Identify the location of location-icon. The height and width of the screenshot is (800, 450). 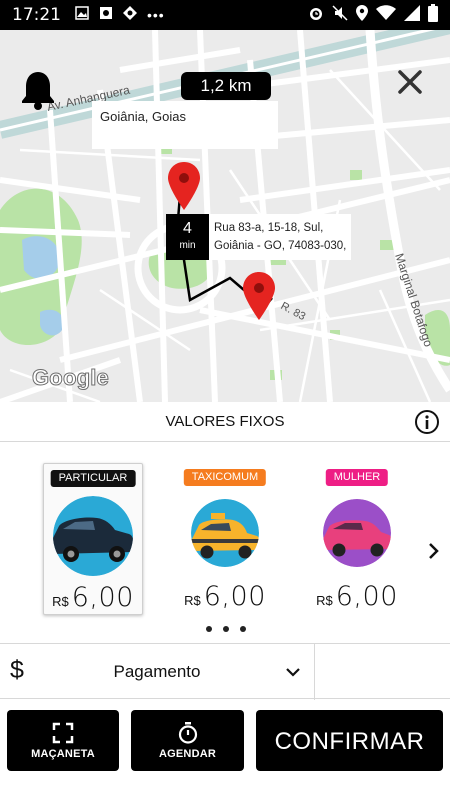
(362, 15).